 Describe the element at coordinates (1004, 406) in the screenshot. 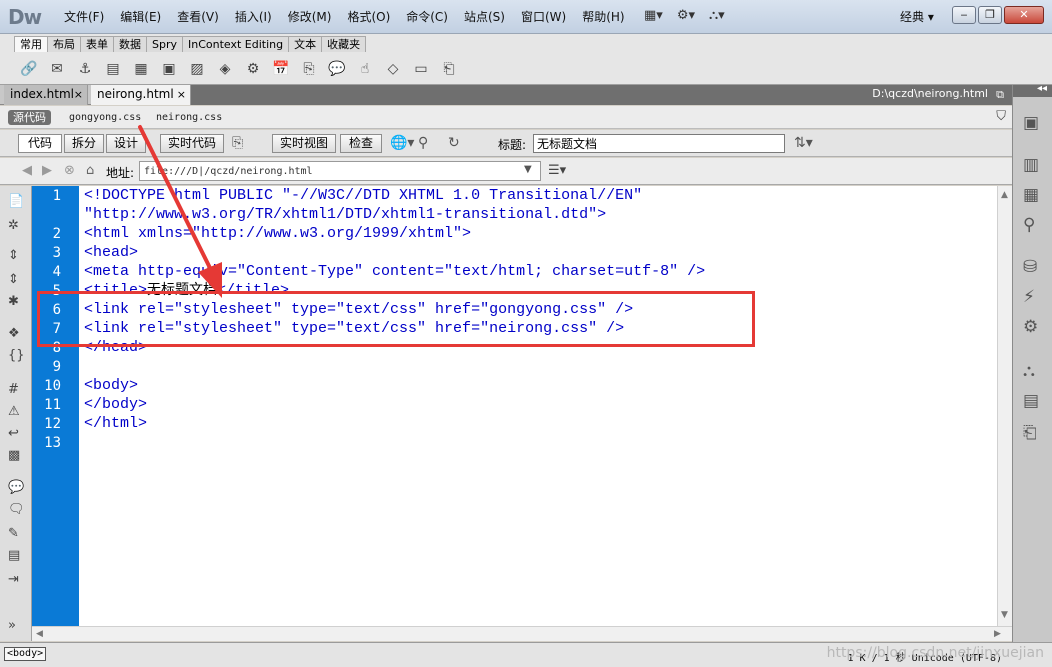

I see `vertical-scrollbar: ▲ ▼` at that location.